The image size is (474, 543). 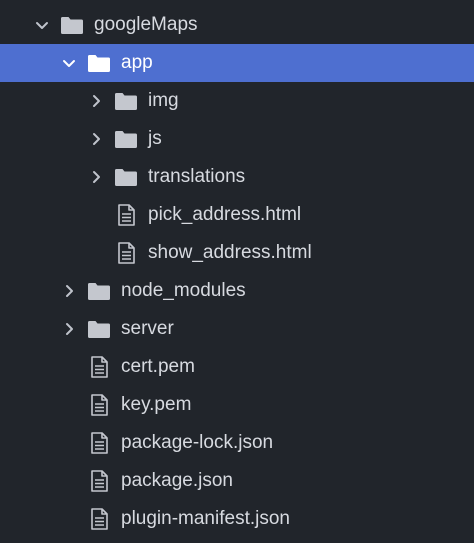 I want to click on tree-folder-row: translations, so click(x=237, y=177).